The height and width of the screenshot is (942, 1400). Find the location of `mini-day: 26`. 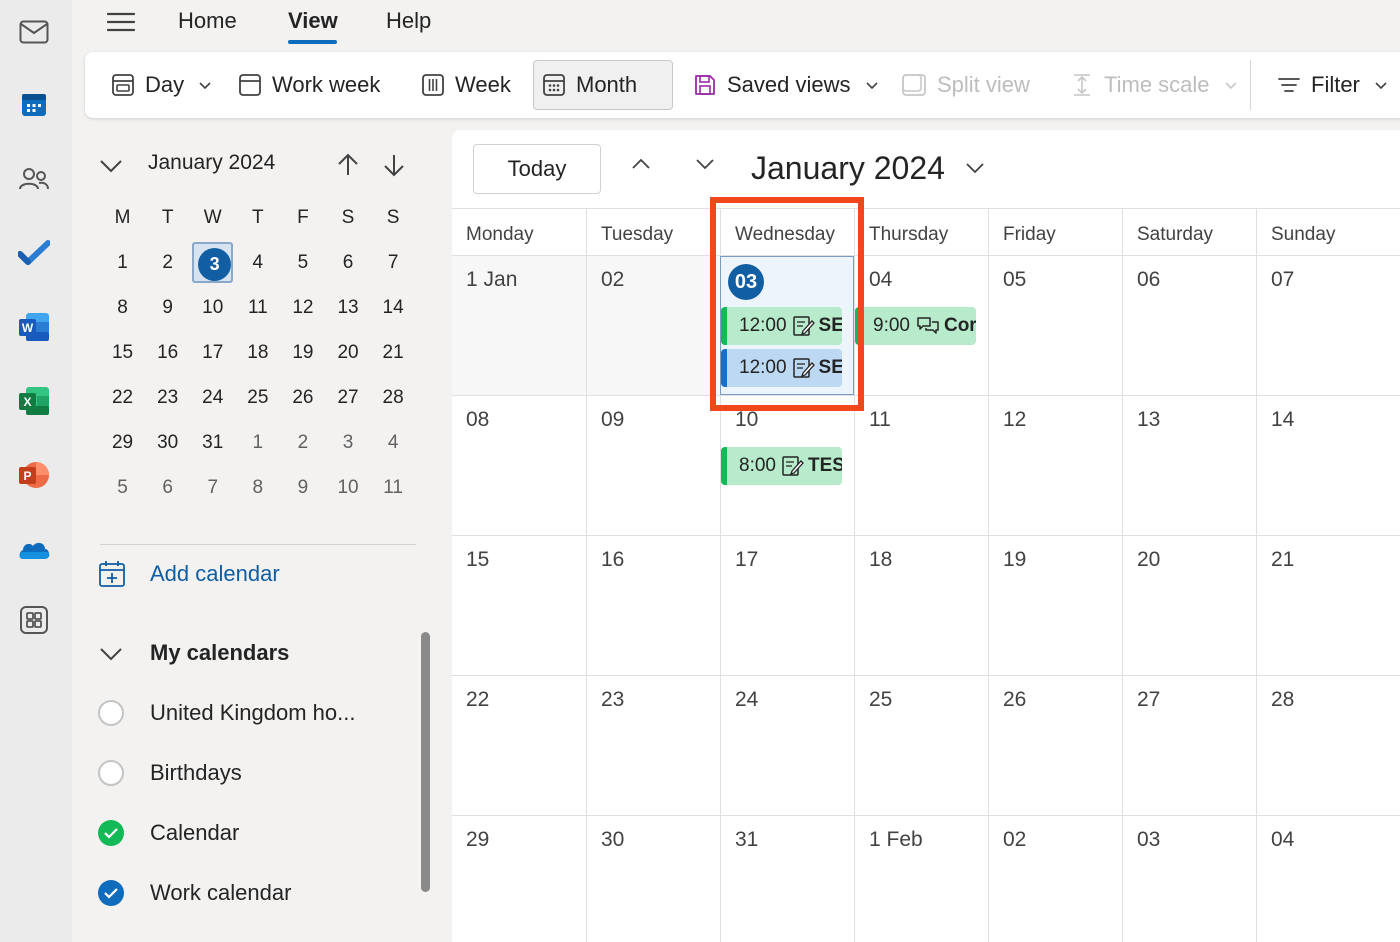

mini-day: 26 is located at coordinates (302, 397).